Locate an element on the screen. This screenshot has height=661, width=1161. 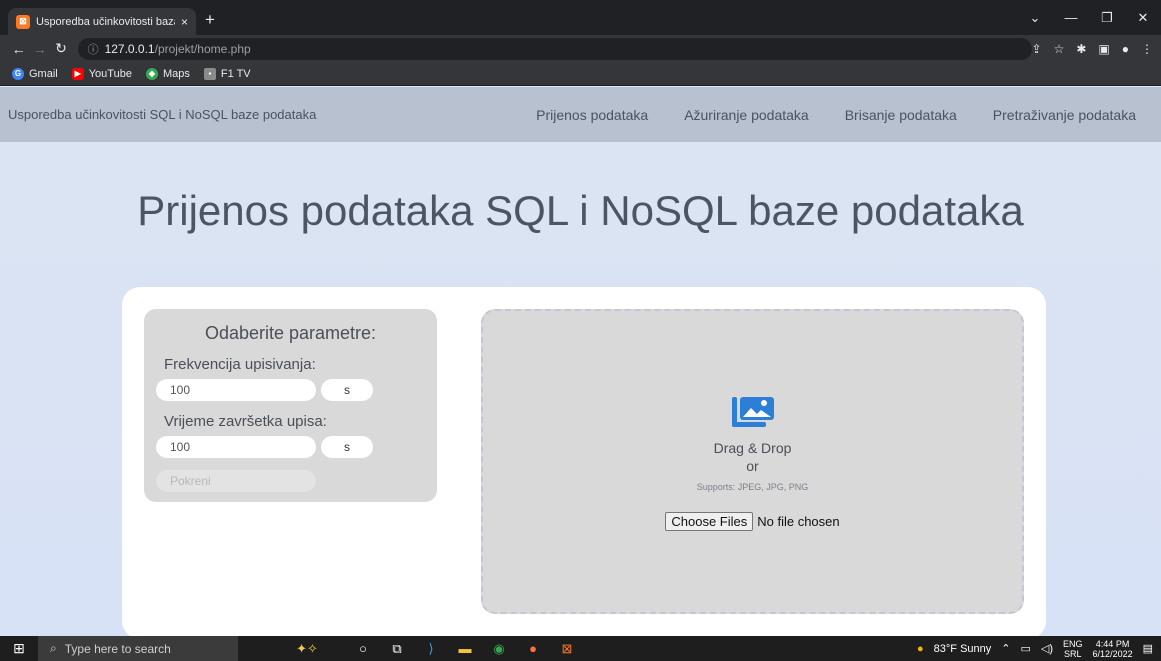
dropzone-title: Drag & Drop is located at coordinates (752, 448).